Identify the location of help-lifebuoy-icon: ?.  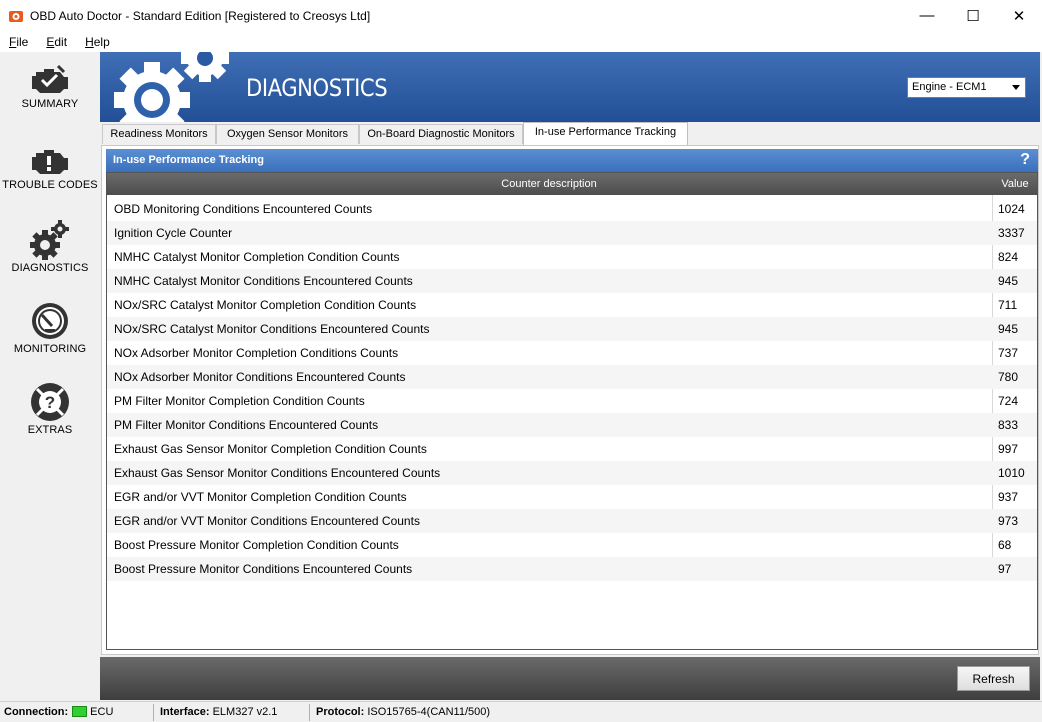
(50, 402).